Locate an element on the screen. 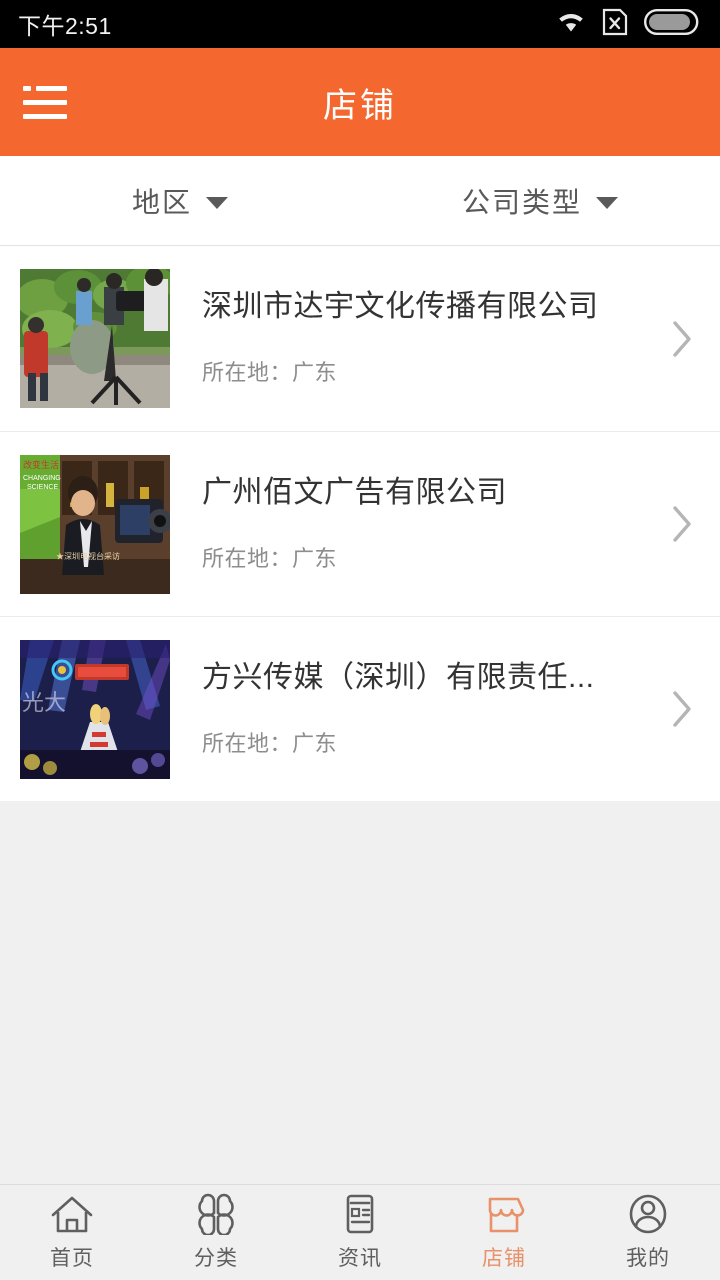 Image resolution: width=720 pixels, height=1280 pixels. filter-region: 地区 is located at coordinates (180, 200).